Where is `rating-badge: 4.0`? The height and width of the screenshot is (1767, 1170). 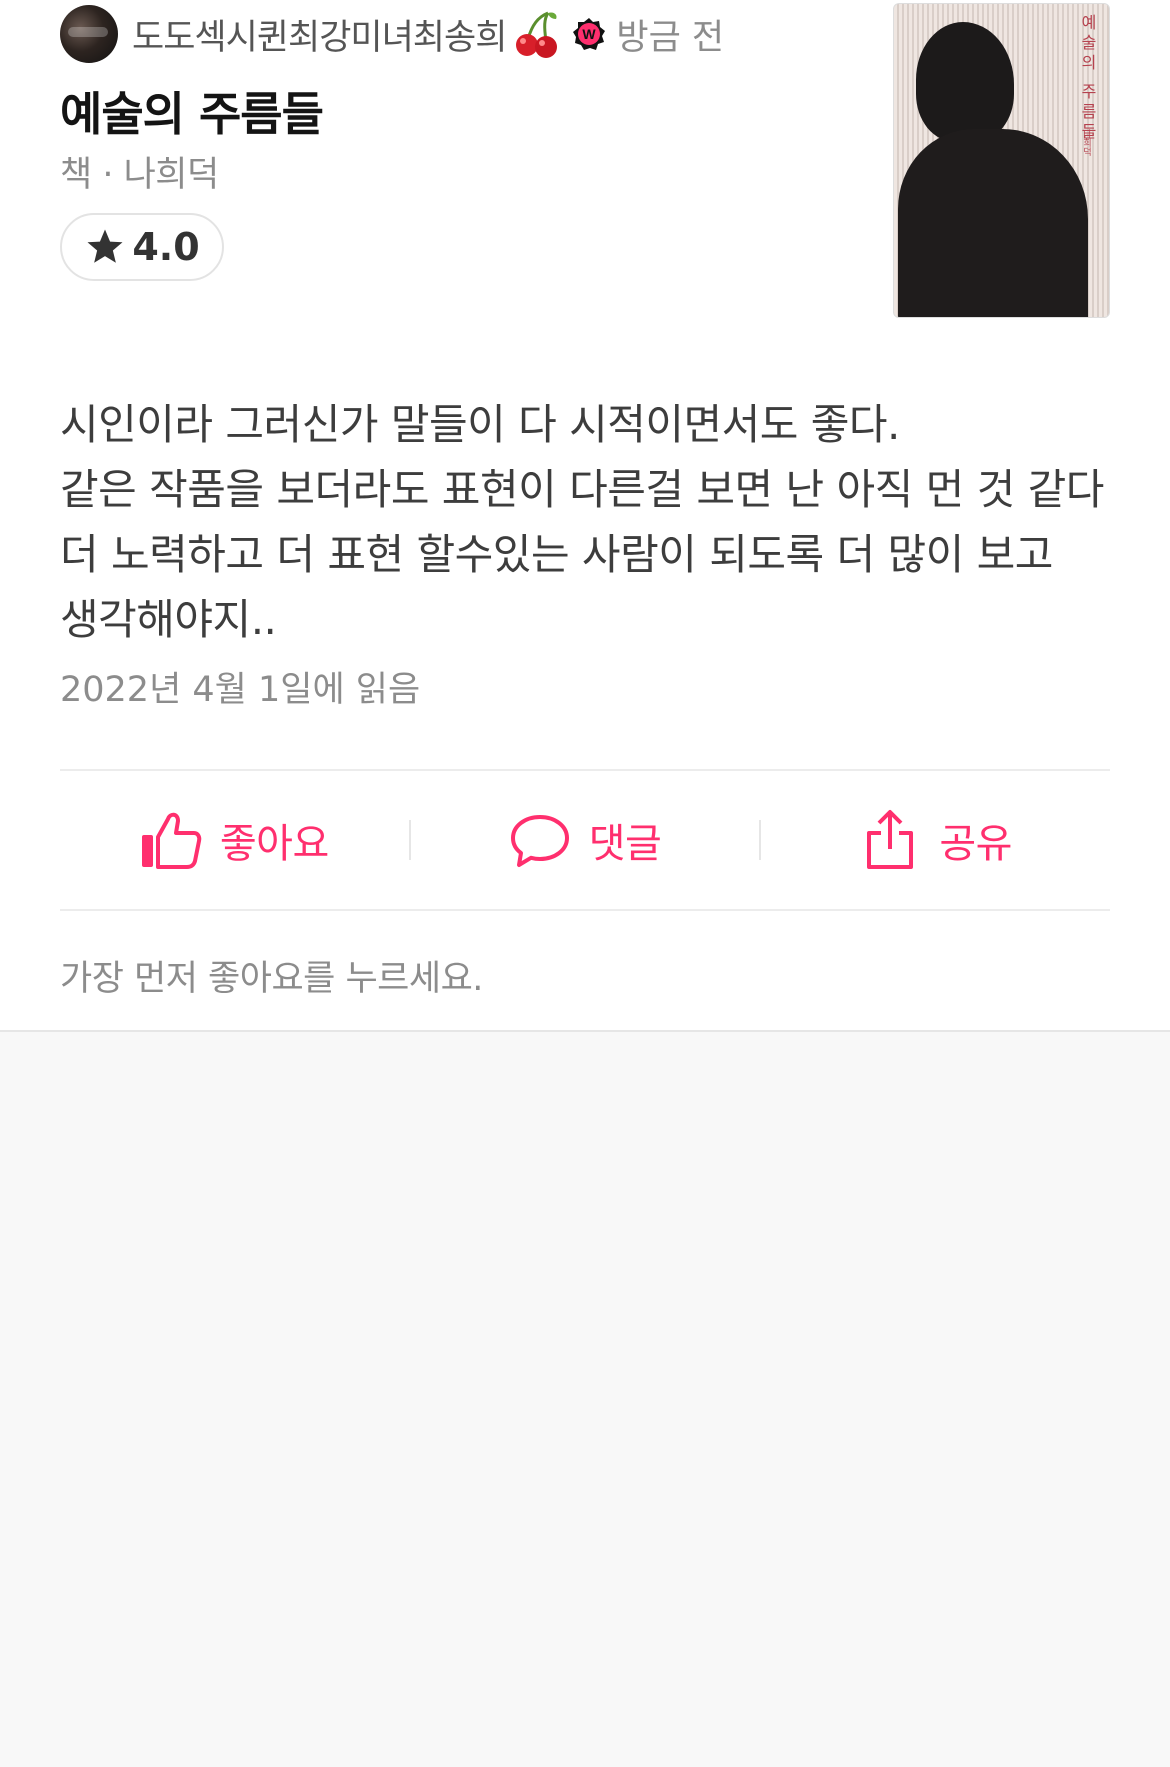
rating-badge: 4.0 is located at coordinates (142, 247).